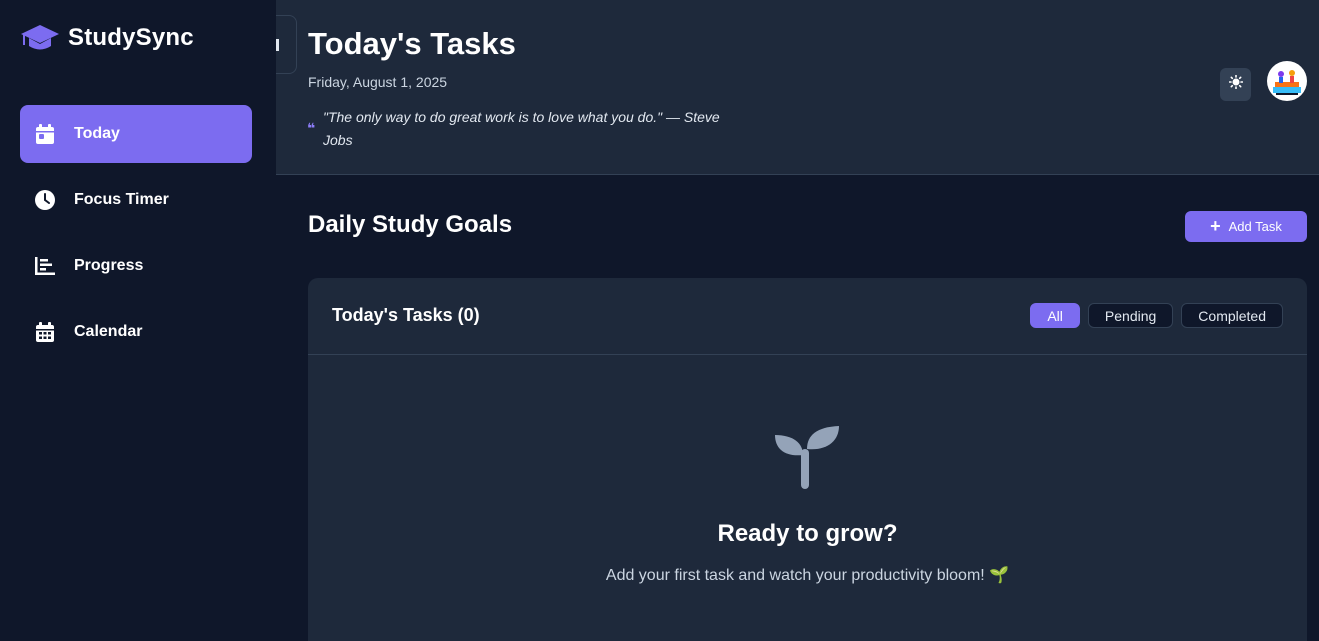 This screenshot has height=641, width=1319. Describe the element at coordinates (1232, 315) in the screenshot. I see `filter-completed: Completed` at that location.